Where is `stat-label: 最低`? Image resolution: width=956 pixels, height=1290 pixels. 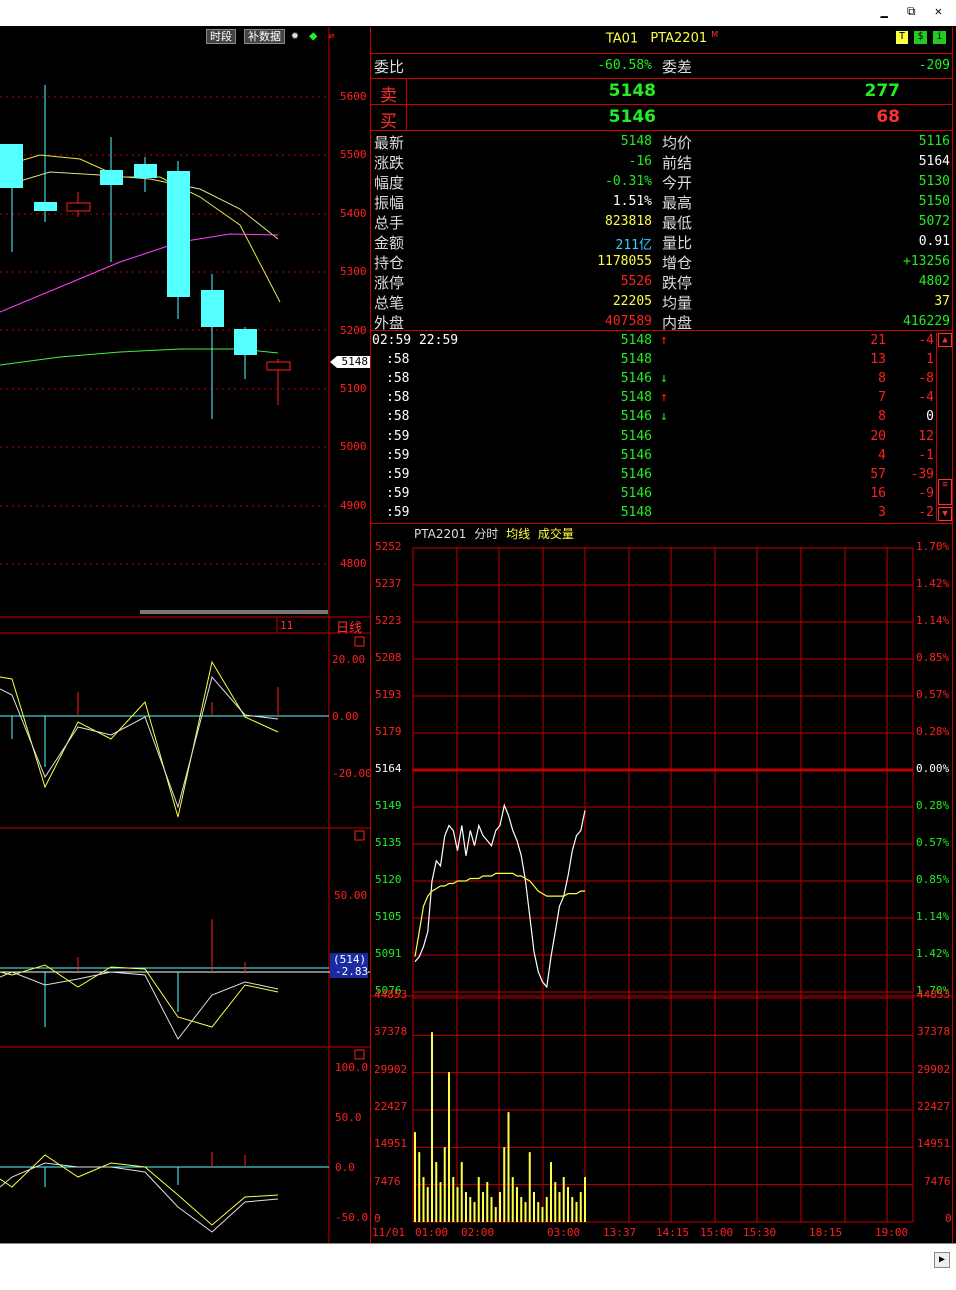 stat-label: 最低 is located at coordinates (677, 223).